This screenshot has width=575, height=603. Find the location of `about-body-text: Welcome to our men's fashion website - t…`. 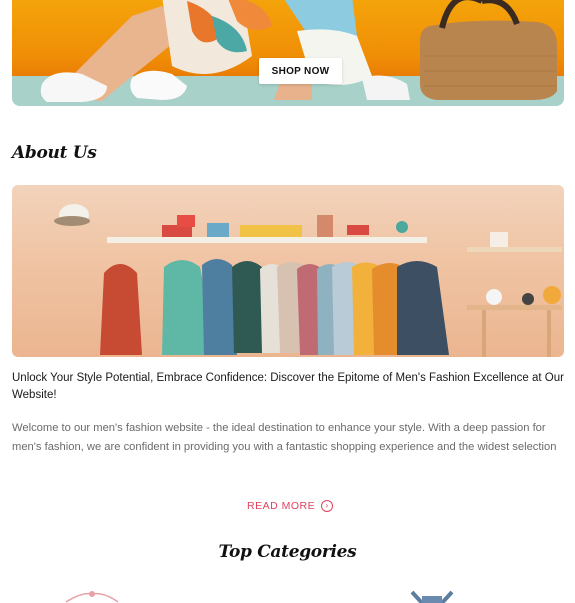

about-body-text: Welcome to our men's fashion website - t… is located at coordinates (284, 437).